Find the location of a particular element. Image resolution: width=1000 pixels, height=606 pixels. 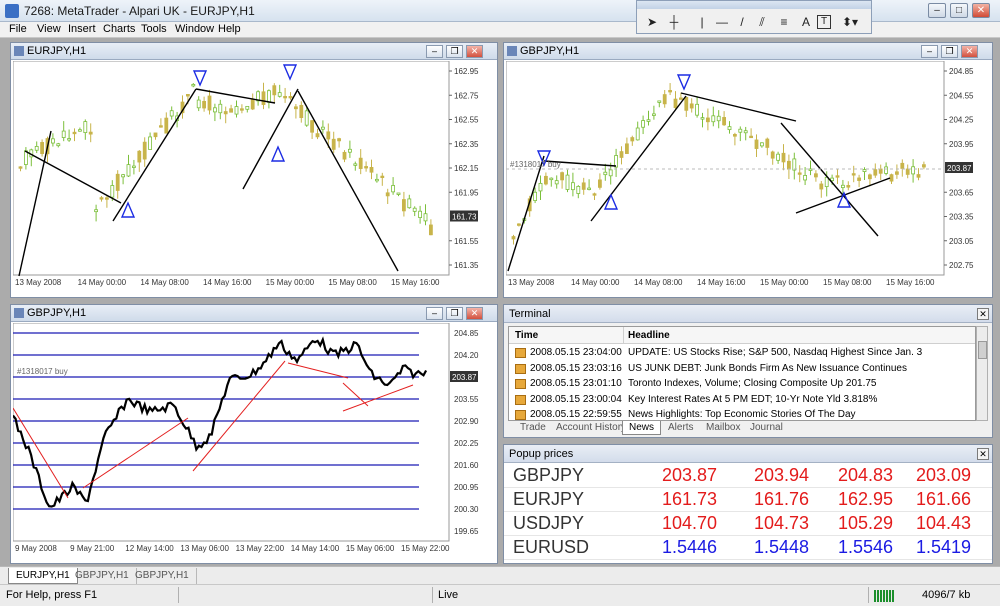

menu-insert: Insert is located at coordinates (82, 29).